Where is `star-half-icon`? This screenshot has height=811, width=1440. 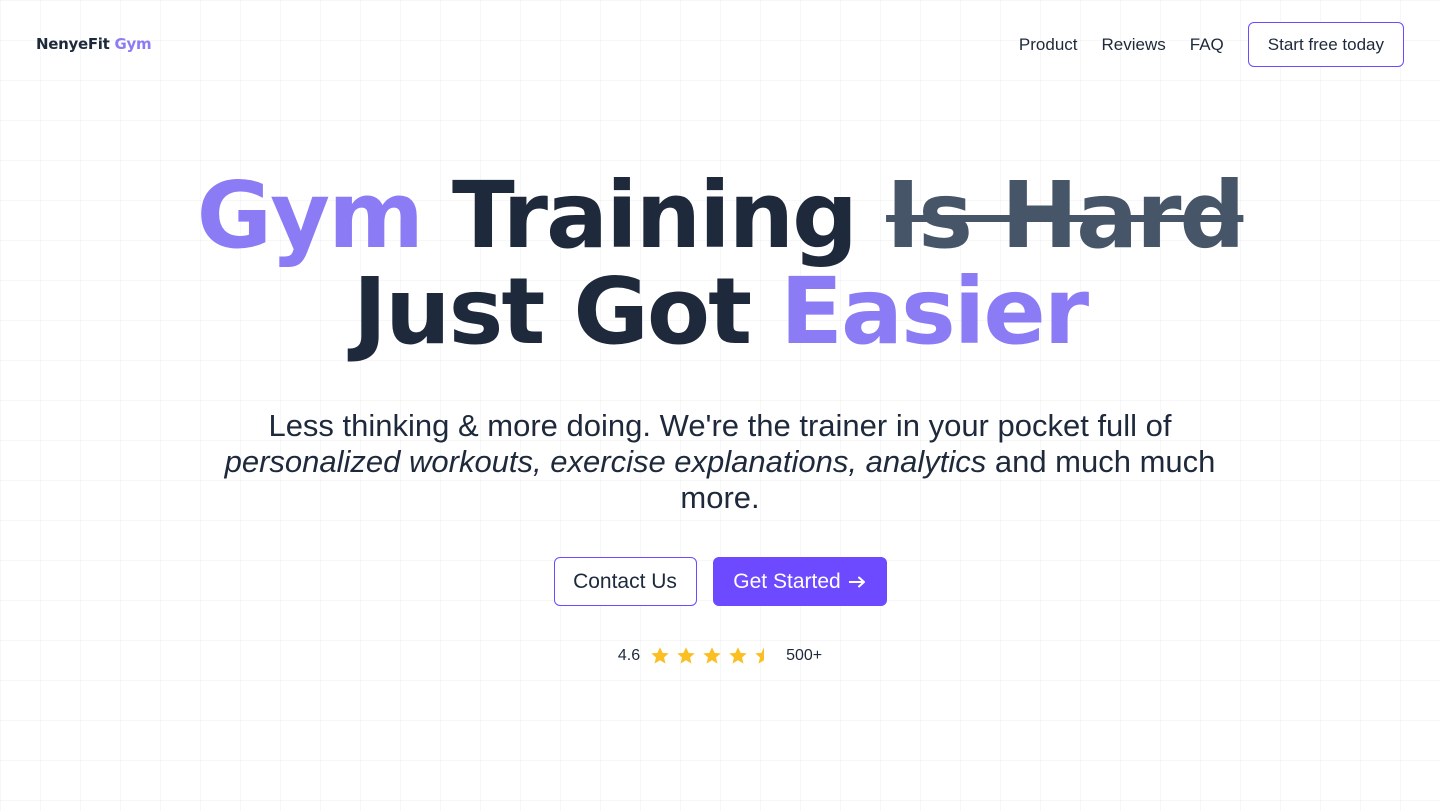
star-half-icon is located at coordinates (760, 655).